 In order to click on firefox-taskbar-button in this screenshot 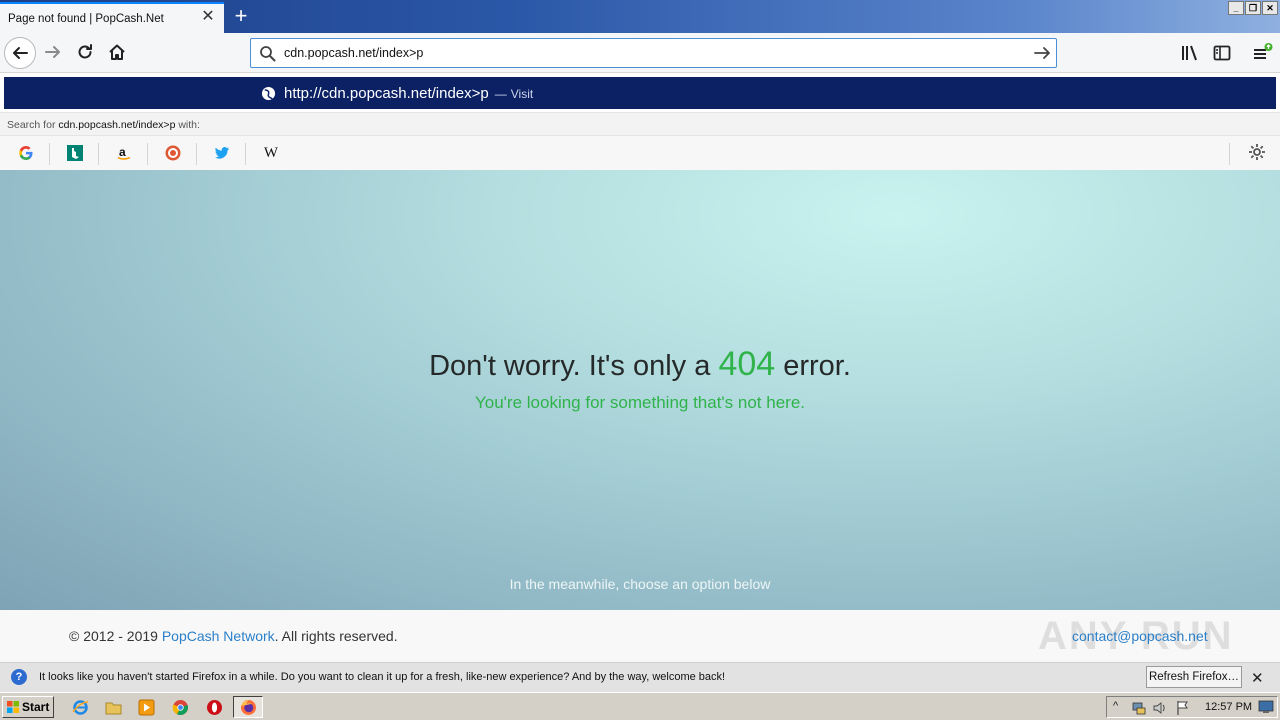, I will do `click(248, 707)`.